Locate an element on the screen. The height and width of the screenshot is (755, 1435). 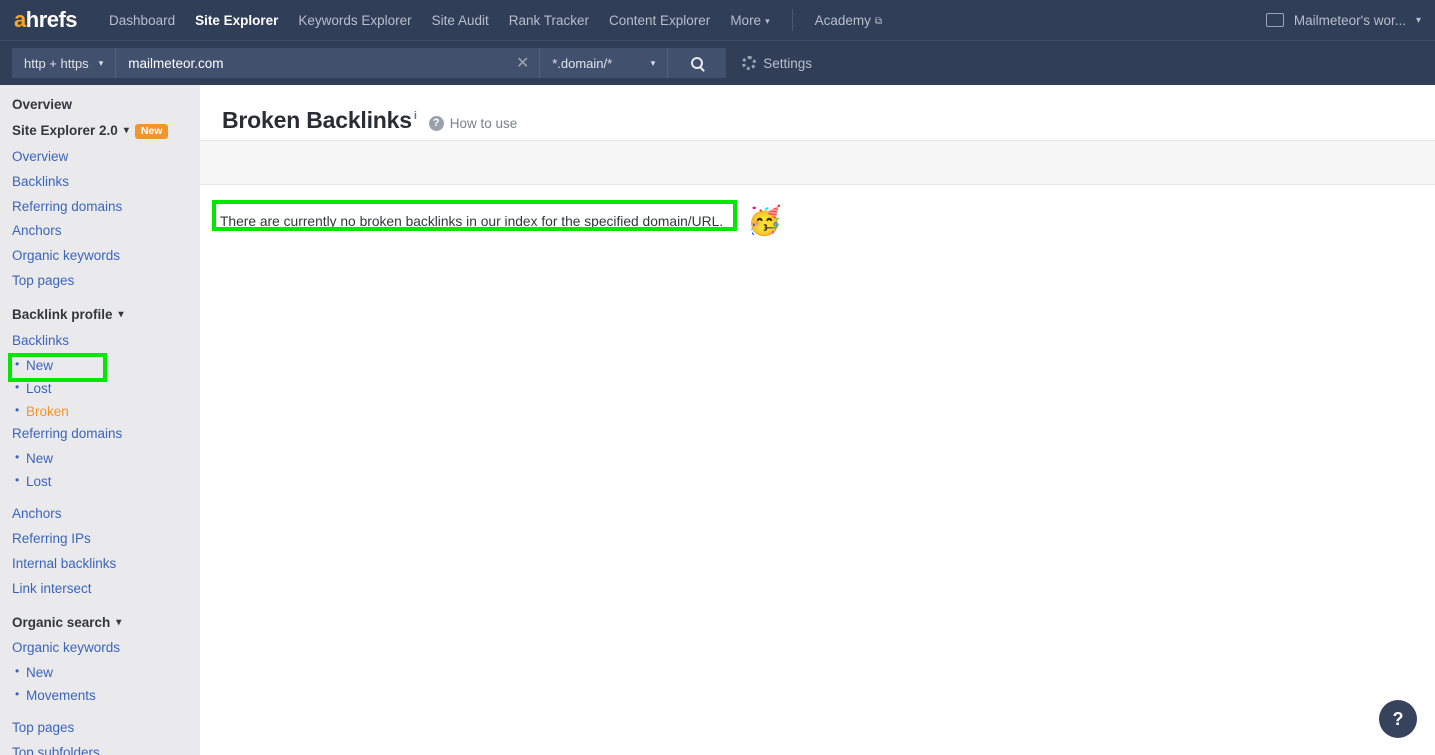
sidebar-group-site-explorer-2: Site Explorer 2.0 ▾ New is located at coordinates (106, 131).